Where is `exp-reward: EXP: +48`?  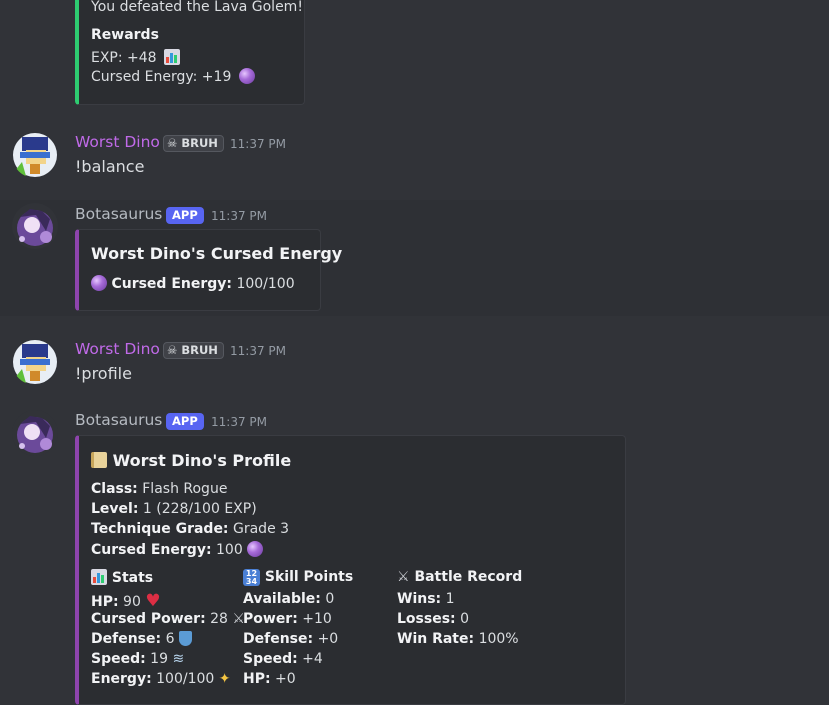
exp-reward: EXP: +48 is located at coordinates (136, 57).